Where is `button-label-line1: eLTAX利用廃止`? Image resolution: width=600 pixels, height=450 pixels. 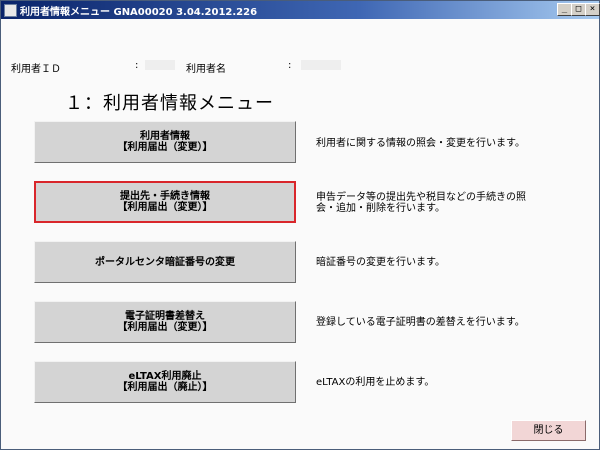
button-label-line1: eLTAX利用廃止 is located at coordinates (165, 376).